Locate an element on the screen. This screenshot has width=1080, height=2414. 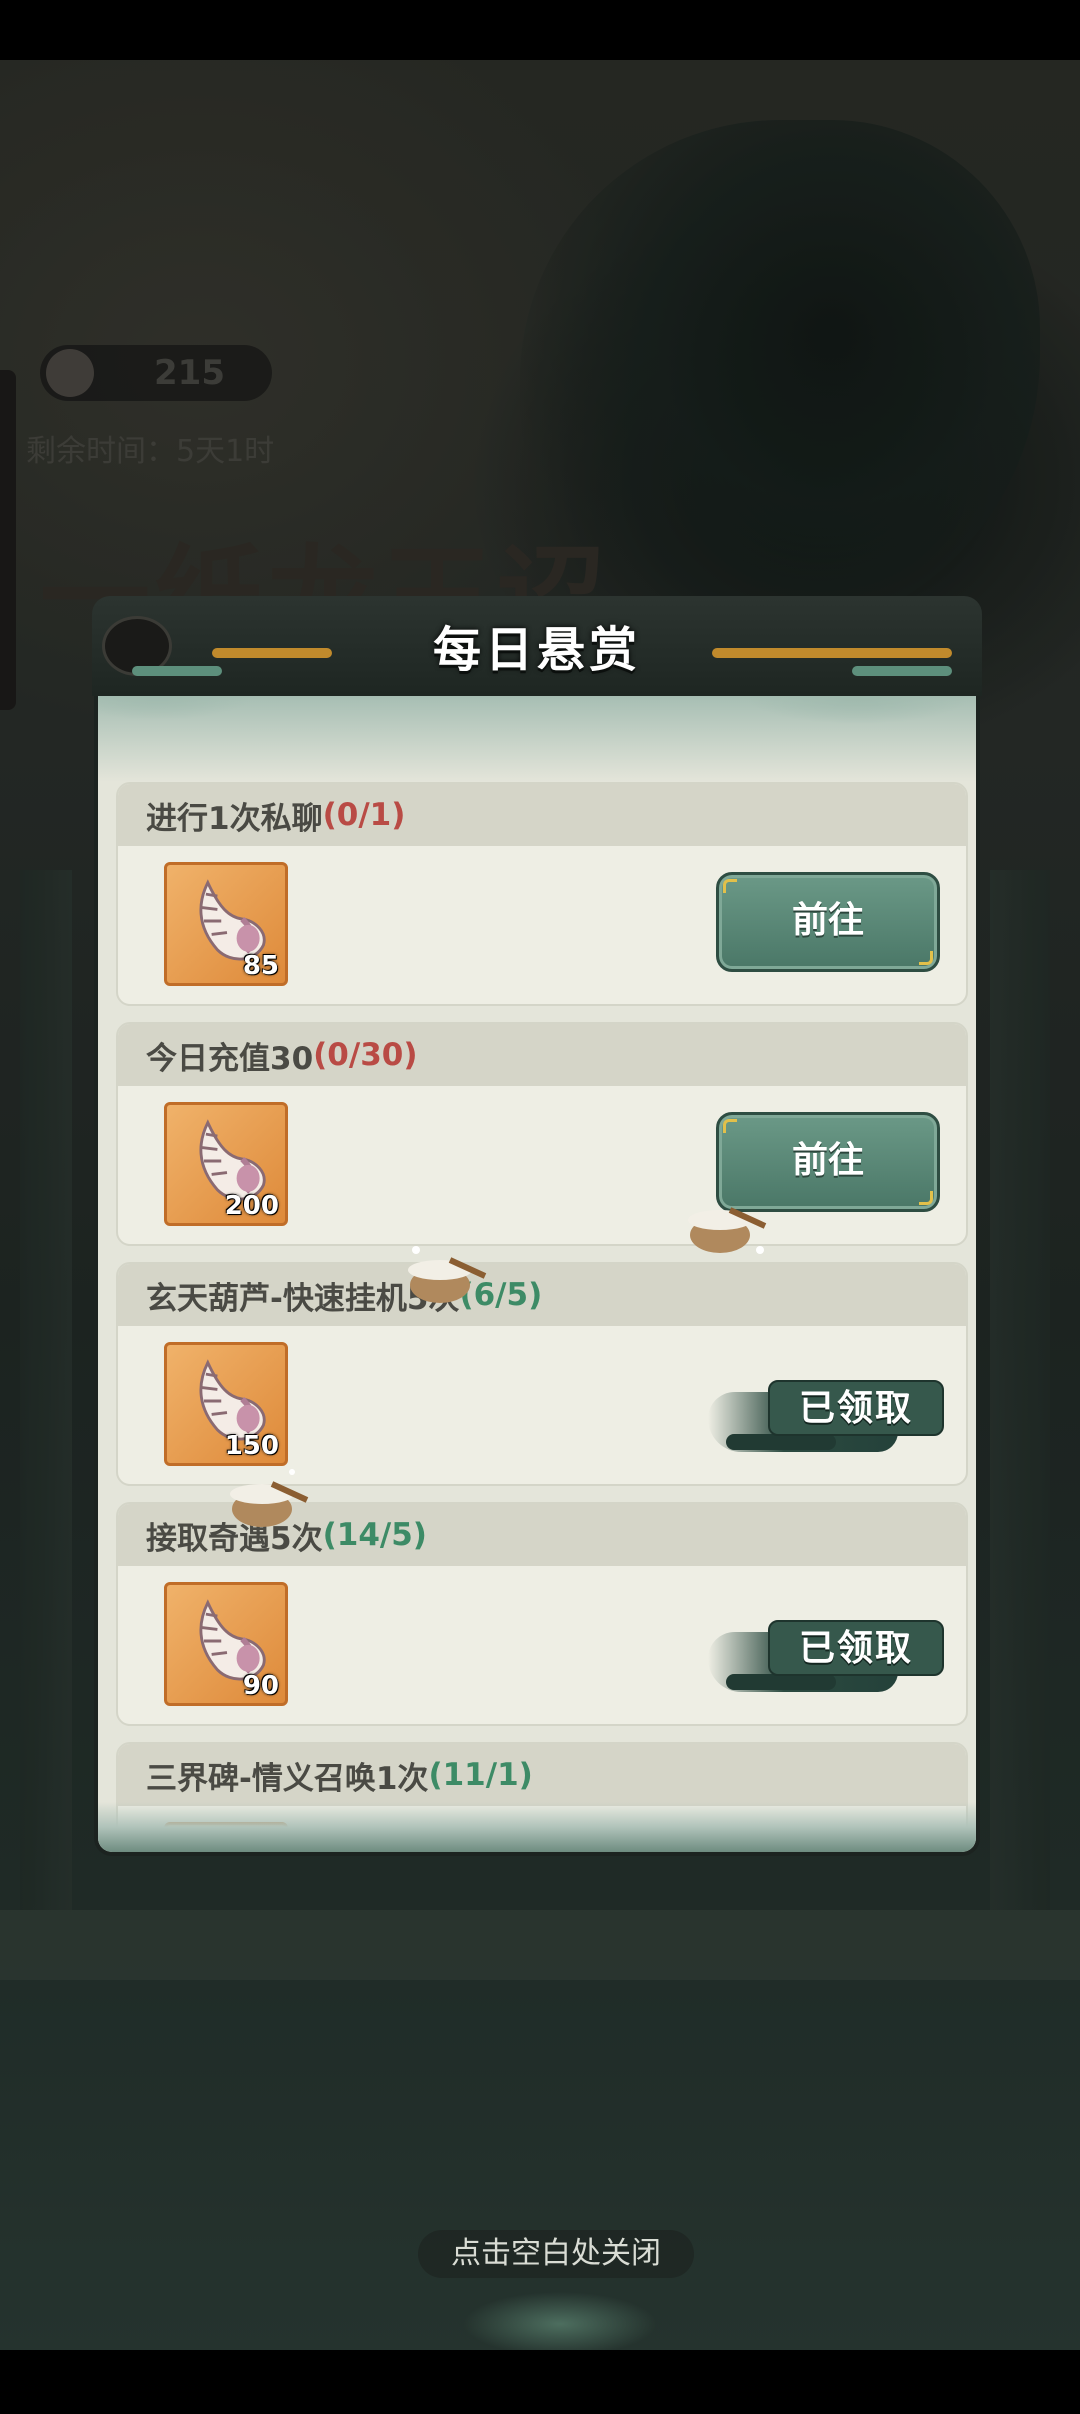
task-header: 三界碑-情义召唤1次 (11/1) is located at coordinates (542, 1775).